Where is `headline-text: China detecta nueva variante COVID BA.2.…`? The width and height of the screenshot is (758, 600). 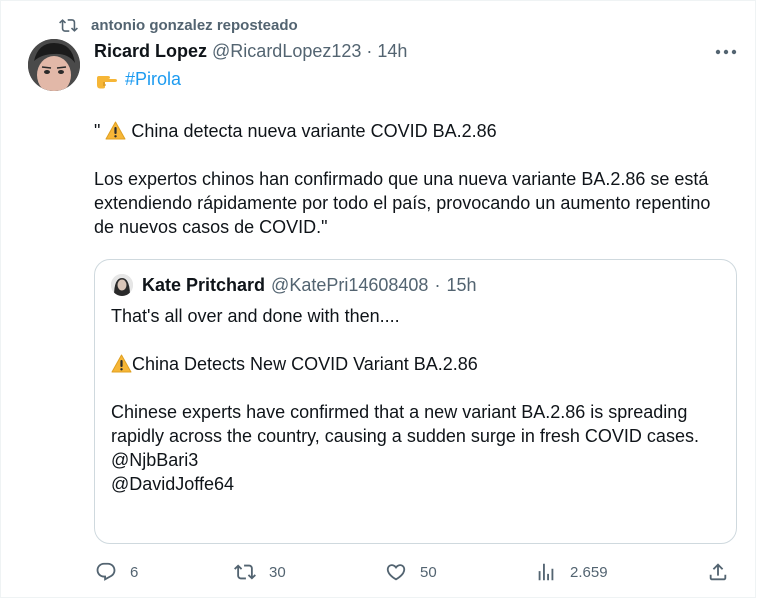
headline-text: China detecta nueva variante COVID BA.2.… is located at coordinates (311, 131).